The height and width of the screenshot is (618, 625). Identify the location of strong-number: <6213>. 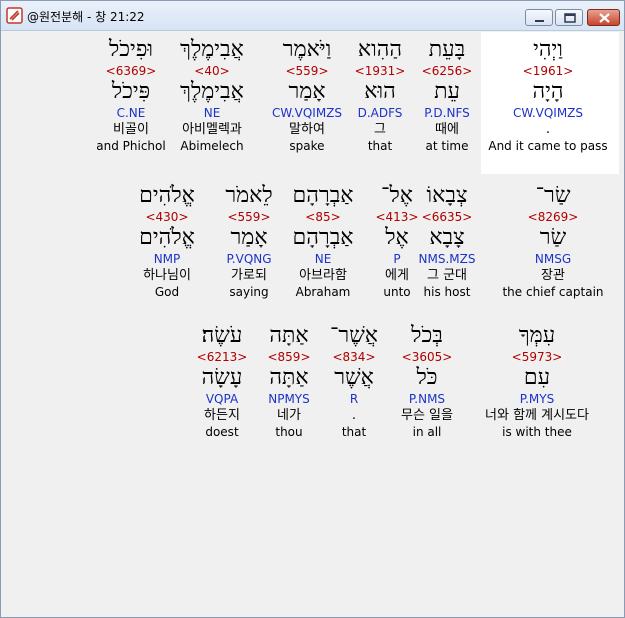
(222, 357).